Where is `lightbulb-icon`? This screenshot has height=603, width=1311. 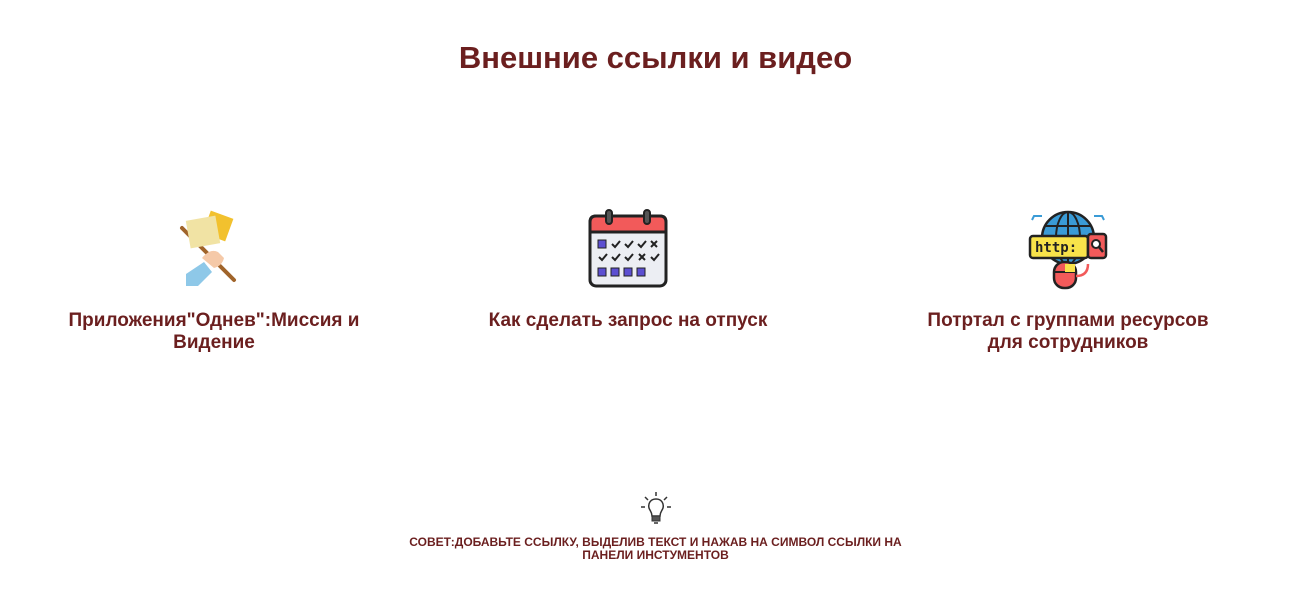
lightbulb-icon is located at coordinates (655, 508).